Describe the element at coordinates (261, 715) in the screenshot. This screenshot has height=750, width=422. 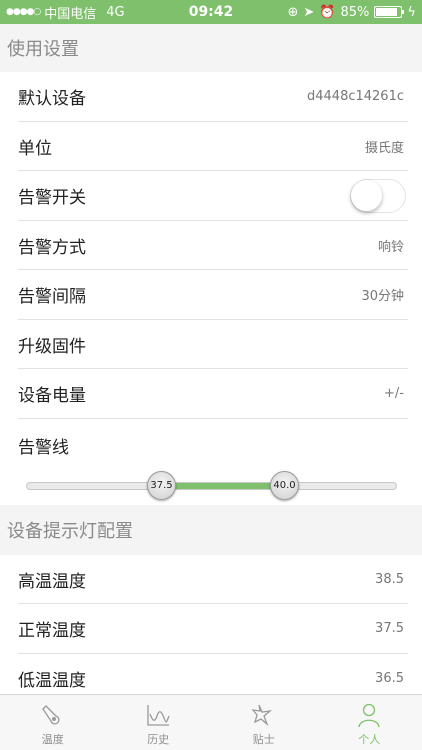
I see `star-icon` at that location.